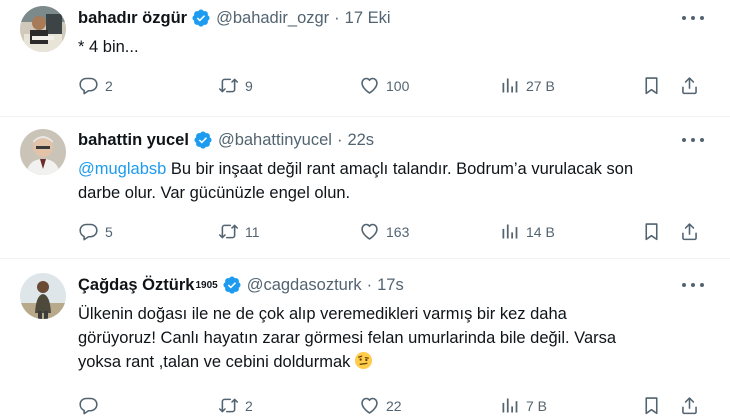 The width and height of the screenshot is (730, 420). Describe the element at coordinates (393, 362) in the screenshot. I see `tweet-text-line: yoksa rant ,talan ve cebini doldurmak` at that location.